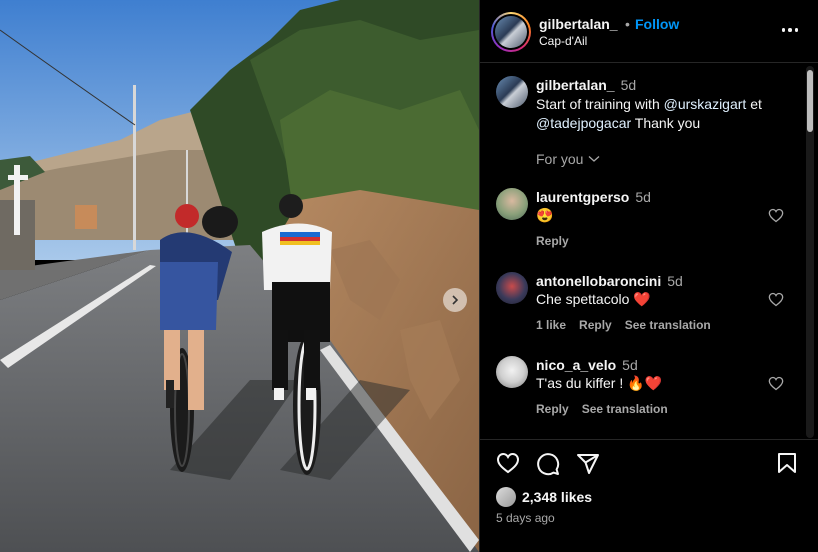 Image resolution: width=818 pixels, height=552 pixels. I want to click on caption-text-start: Start of training with, so click(600, 104).